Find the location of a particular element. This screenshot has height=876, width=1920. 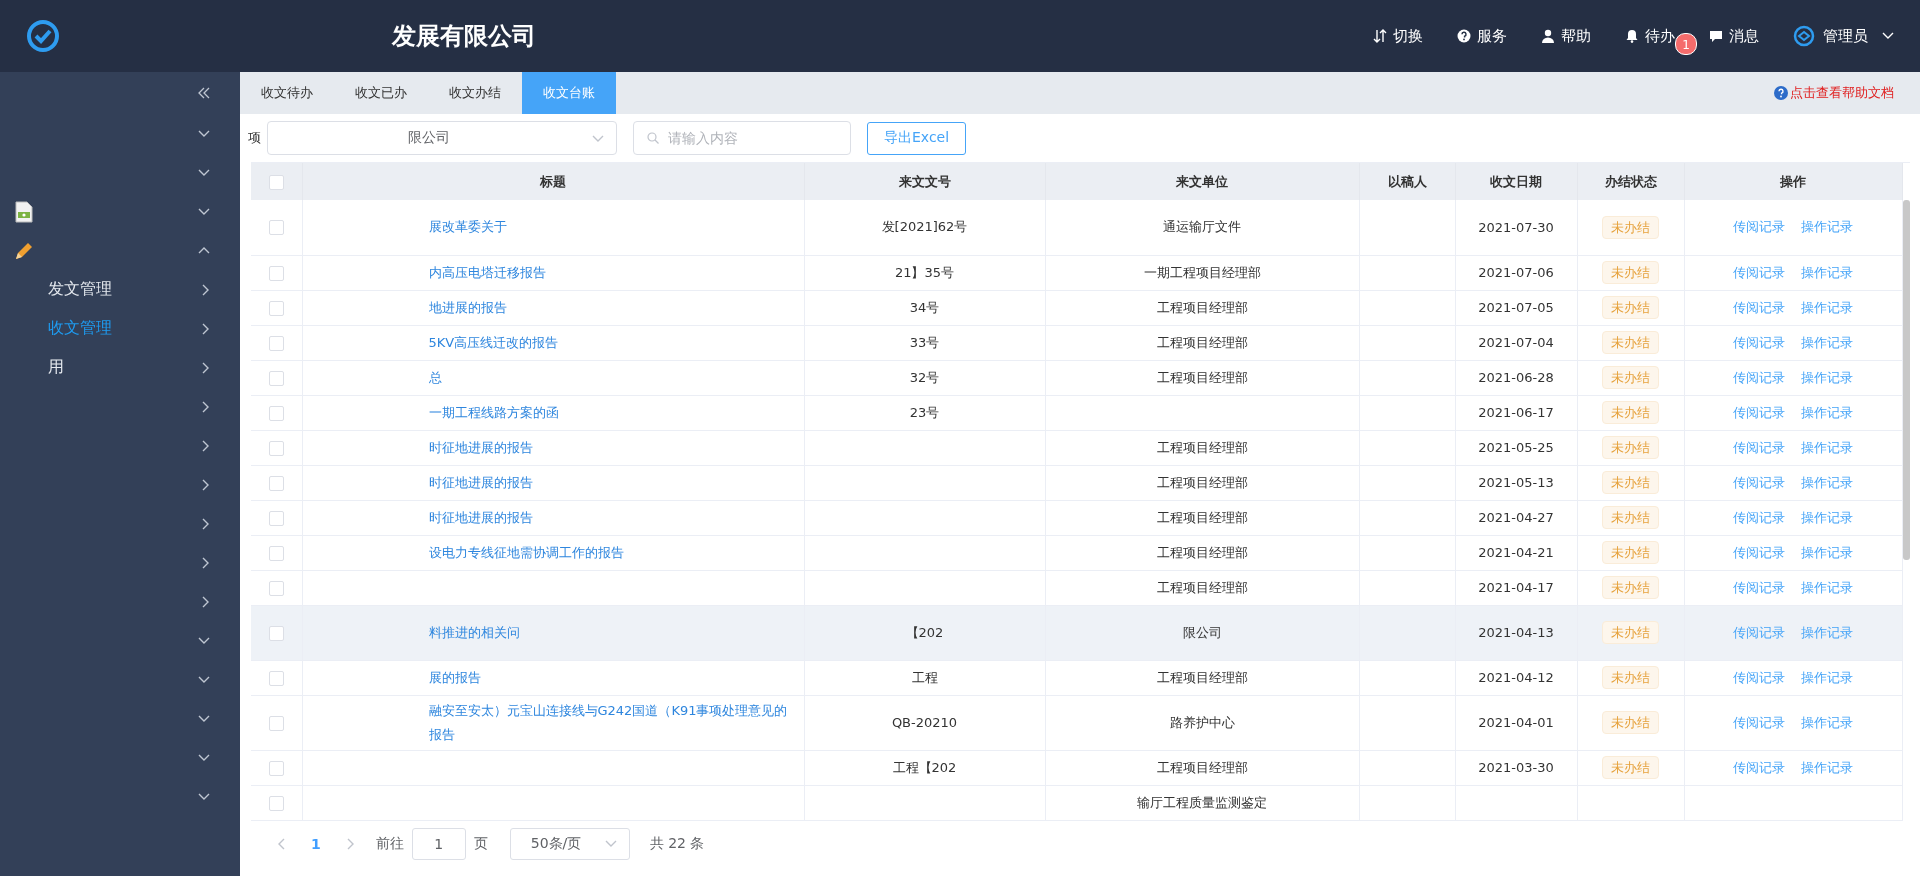

table-row: 一期工程线路方案的函 23号 2021-06-17 未办结 传阅记录 操作记录 is located at coordinates (1076, 412).